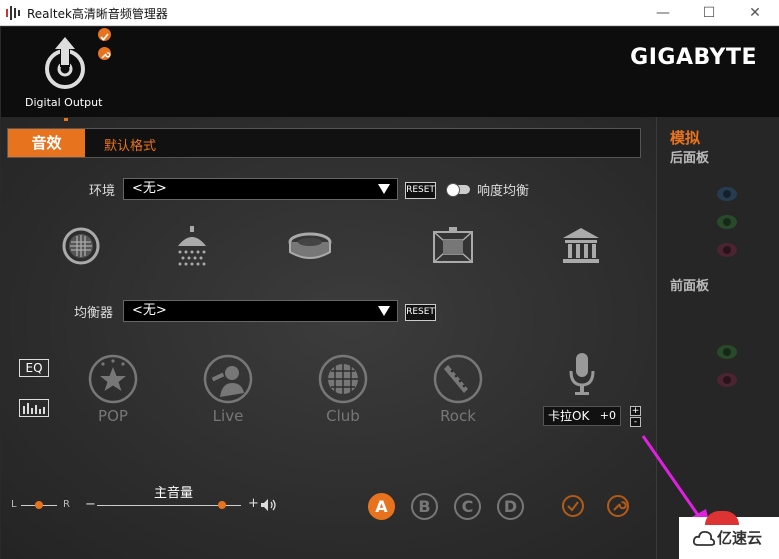 The width and height of the screenshot is (779, 559). I want to click on karaoke-label: 卡拉OK, so click(569, 416).